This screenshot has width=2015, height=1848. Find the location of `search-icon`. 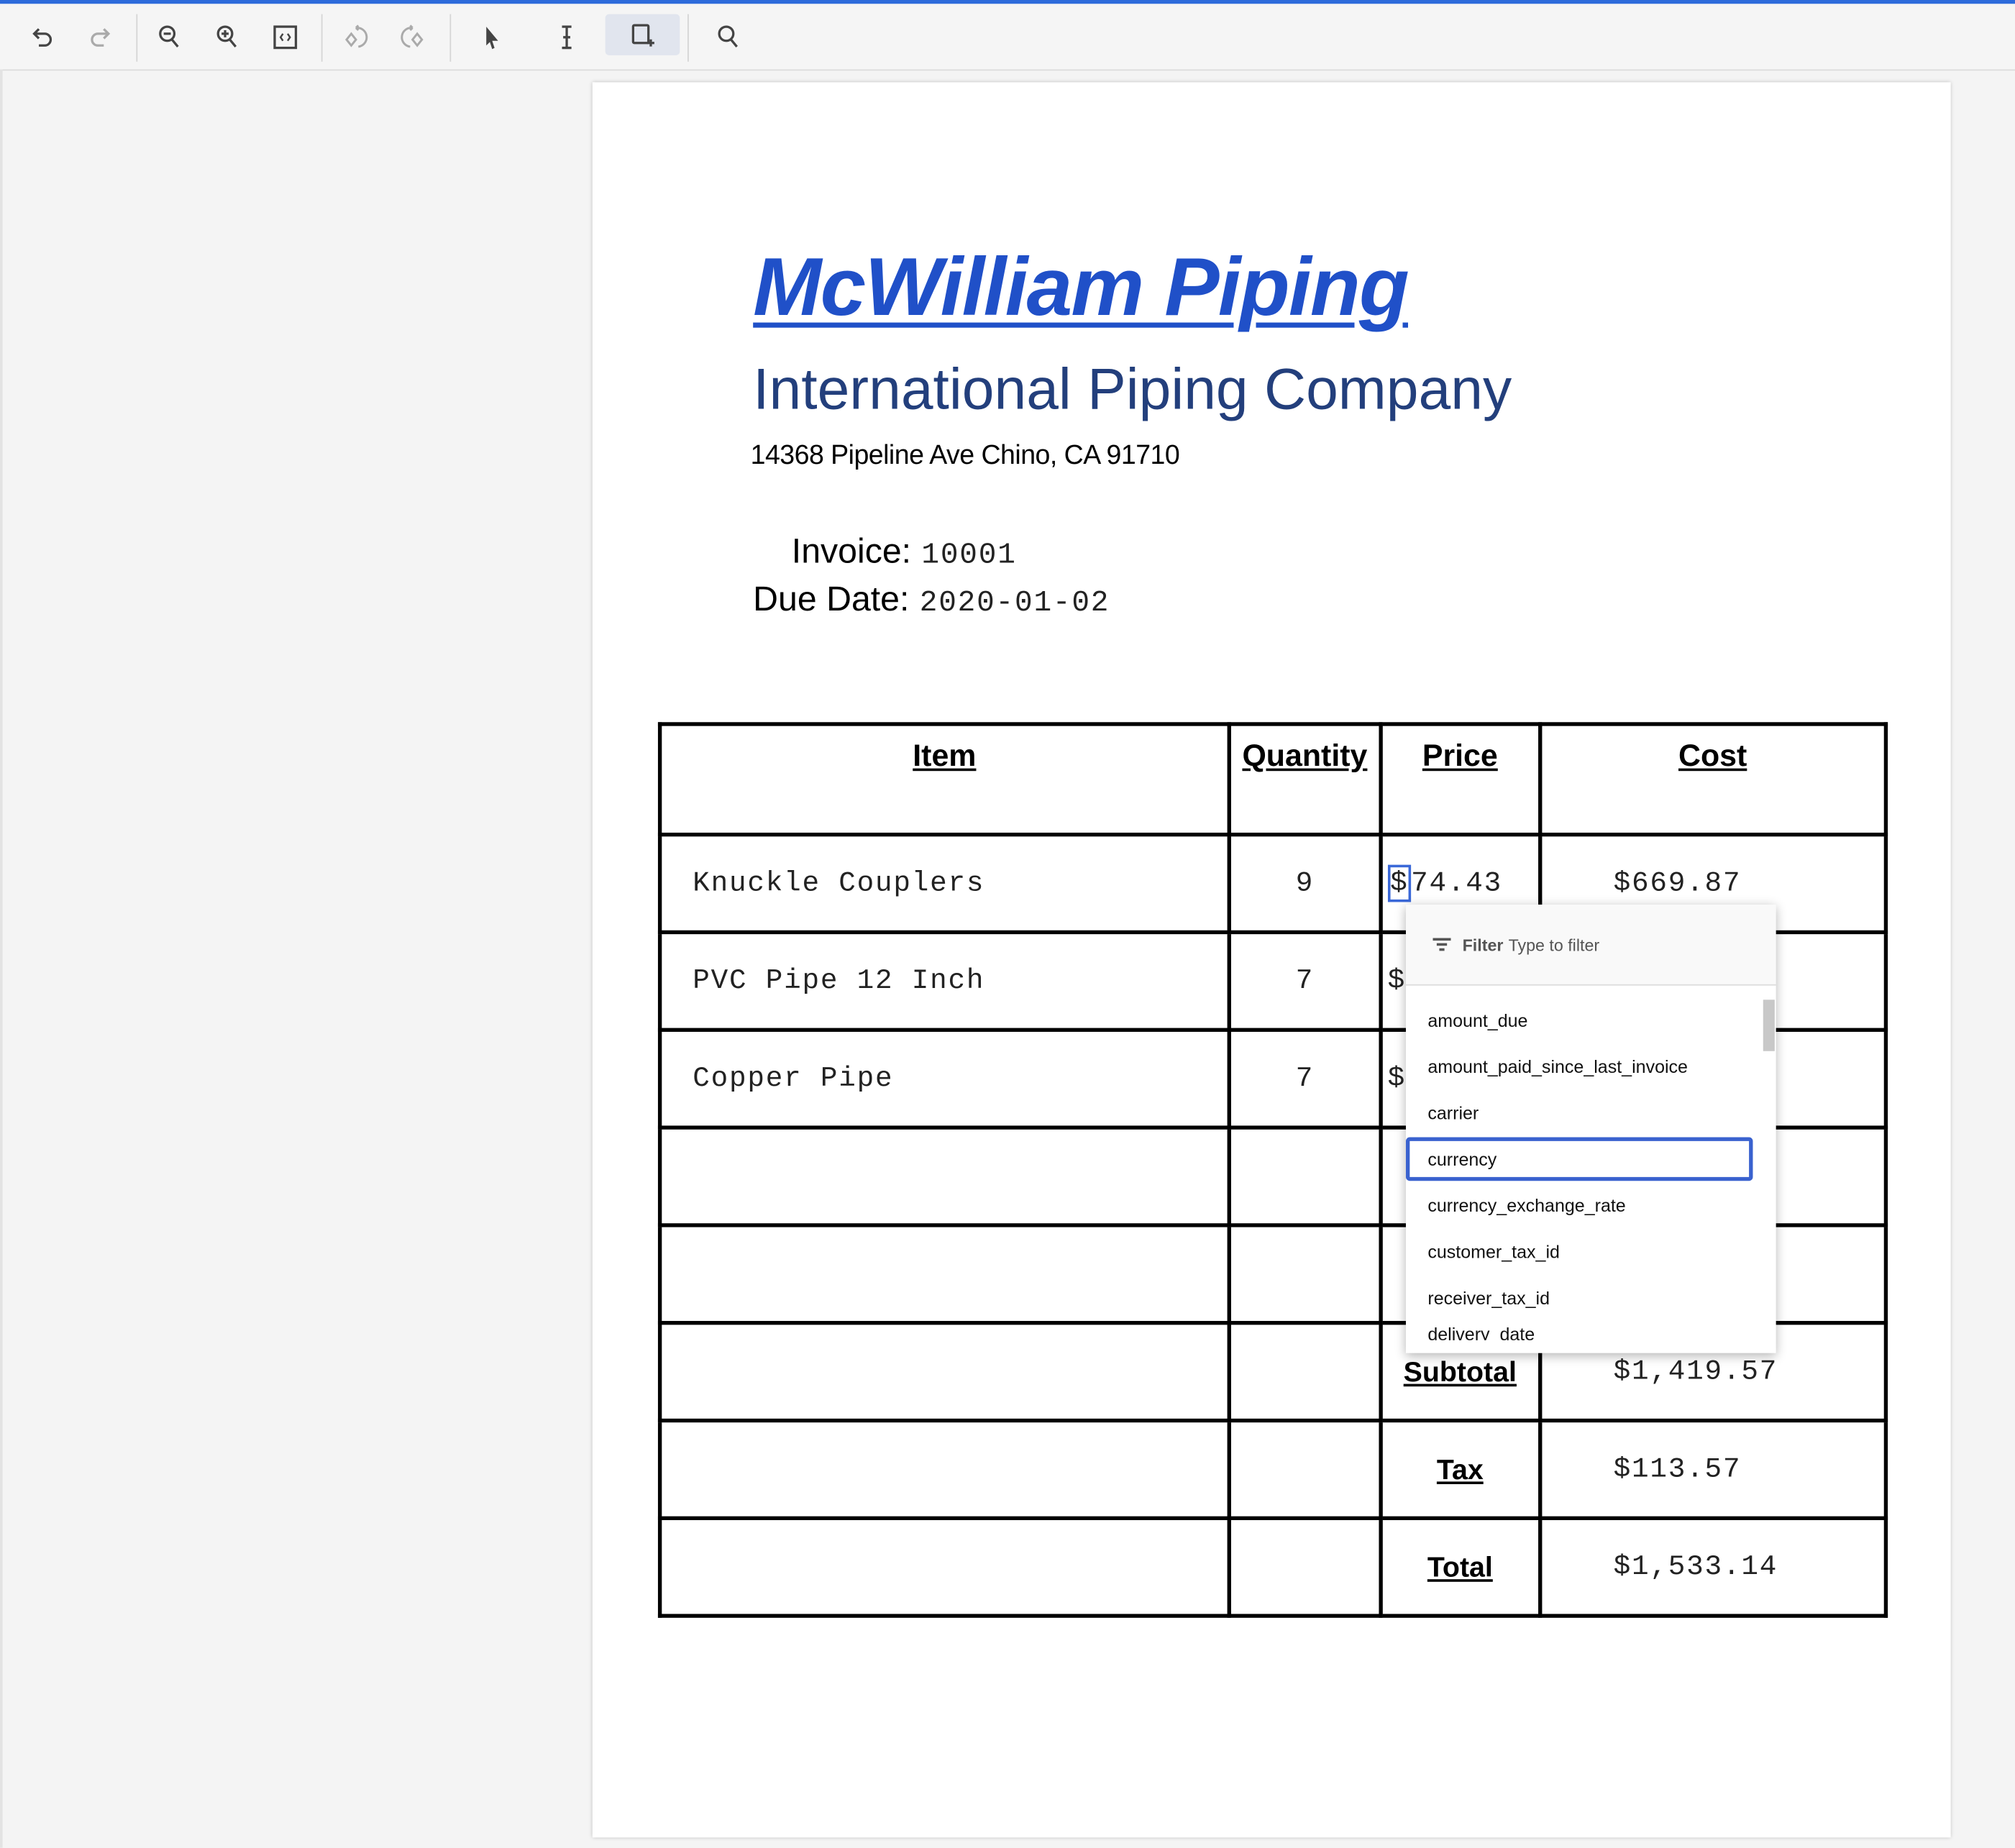

search-icon is located at coordinates (728, 36).